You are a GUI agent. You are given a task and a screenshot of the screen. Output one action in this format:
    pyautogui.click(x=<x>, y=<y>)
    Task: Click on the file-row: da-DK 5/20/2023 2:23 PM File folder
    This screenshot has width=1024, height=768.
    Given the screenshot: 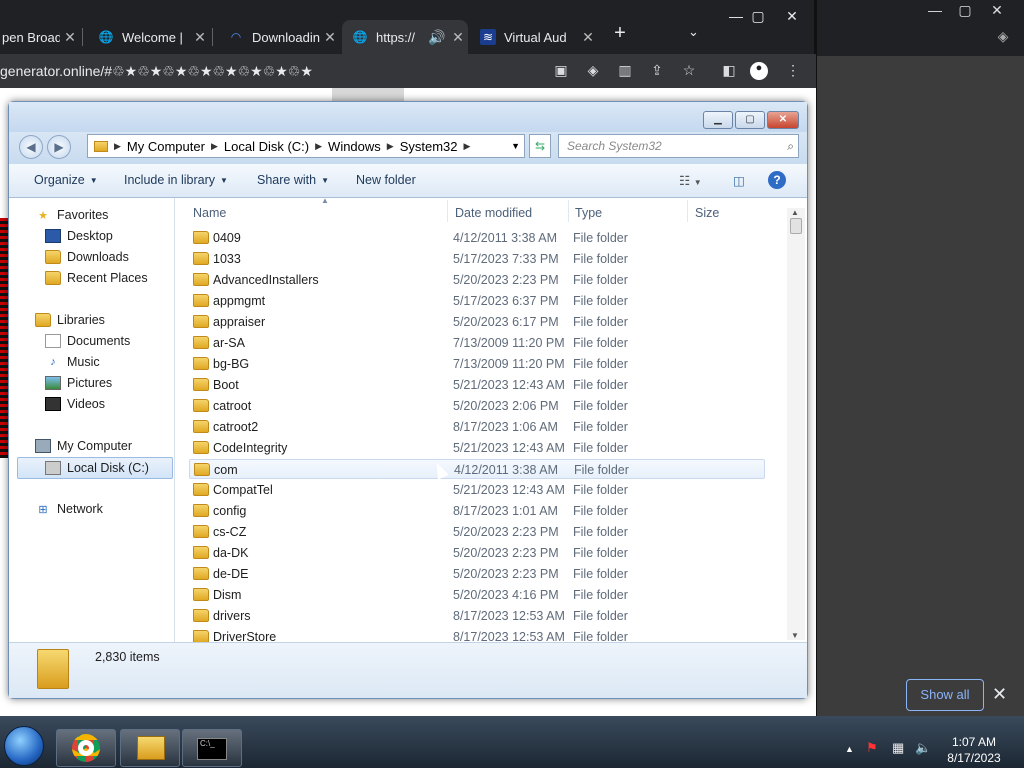 What is the action you would take?
    pyautogui.click(x=477, y=553)
    